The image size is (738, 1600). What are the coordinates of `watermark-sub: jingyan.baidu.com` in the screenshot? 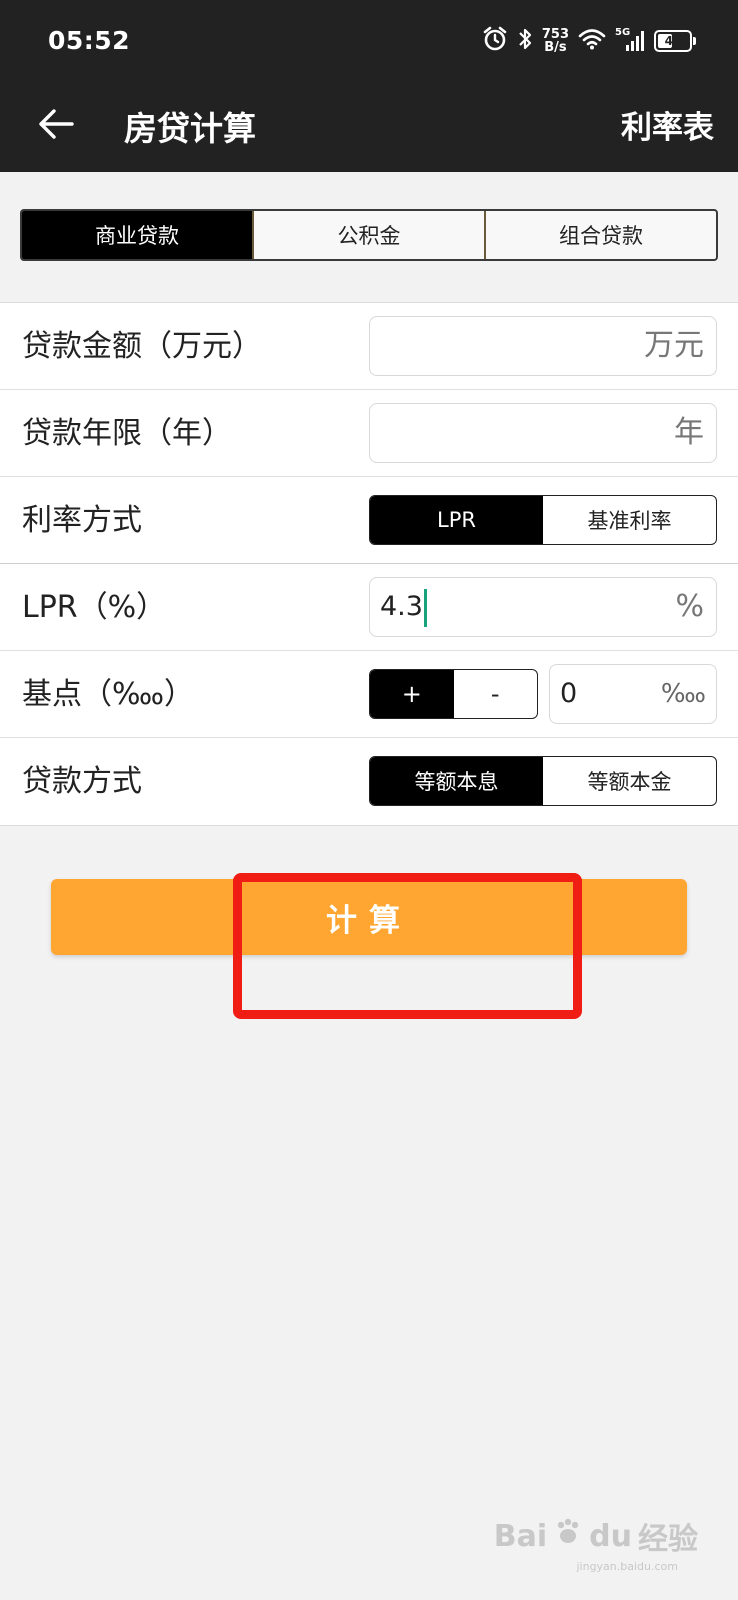 It's located at (627, 1566).